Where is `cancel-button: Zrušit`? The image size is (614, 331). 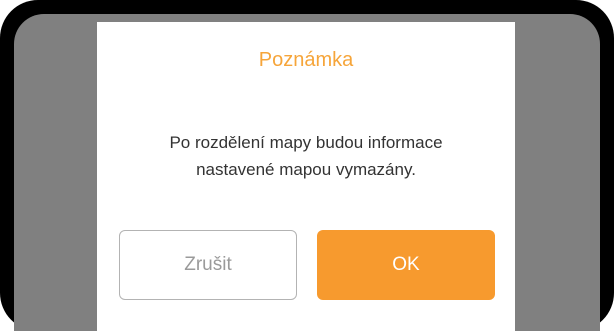 cancel-button: Zrušit is located at coordinates (208, 265).